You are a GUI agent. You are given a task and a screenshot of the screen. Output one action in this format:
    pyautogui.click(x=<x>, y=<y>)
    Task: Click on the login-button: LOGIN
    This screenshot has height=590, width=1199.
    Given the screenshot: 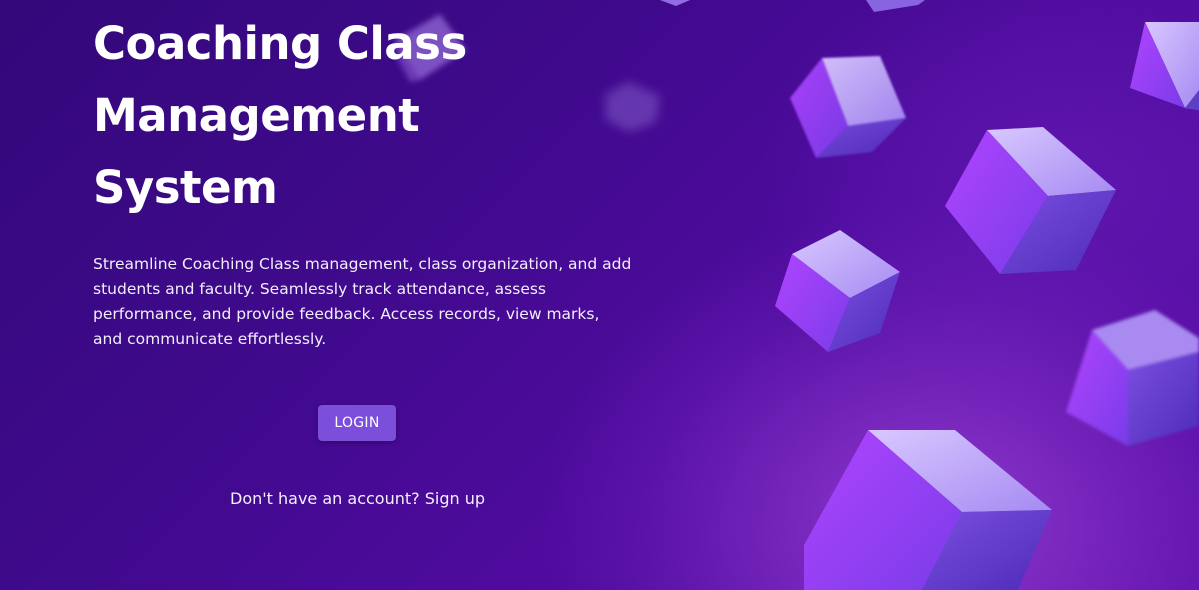 What is the action you would take?
    pyautogui.click(x=357, y=423)
    